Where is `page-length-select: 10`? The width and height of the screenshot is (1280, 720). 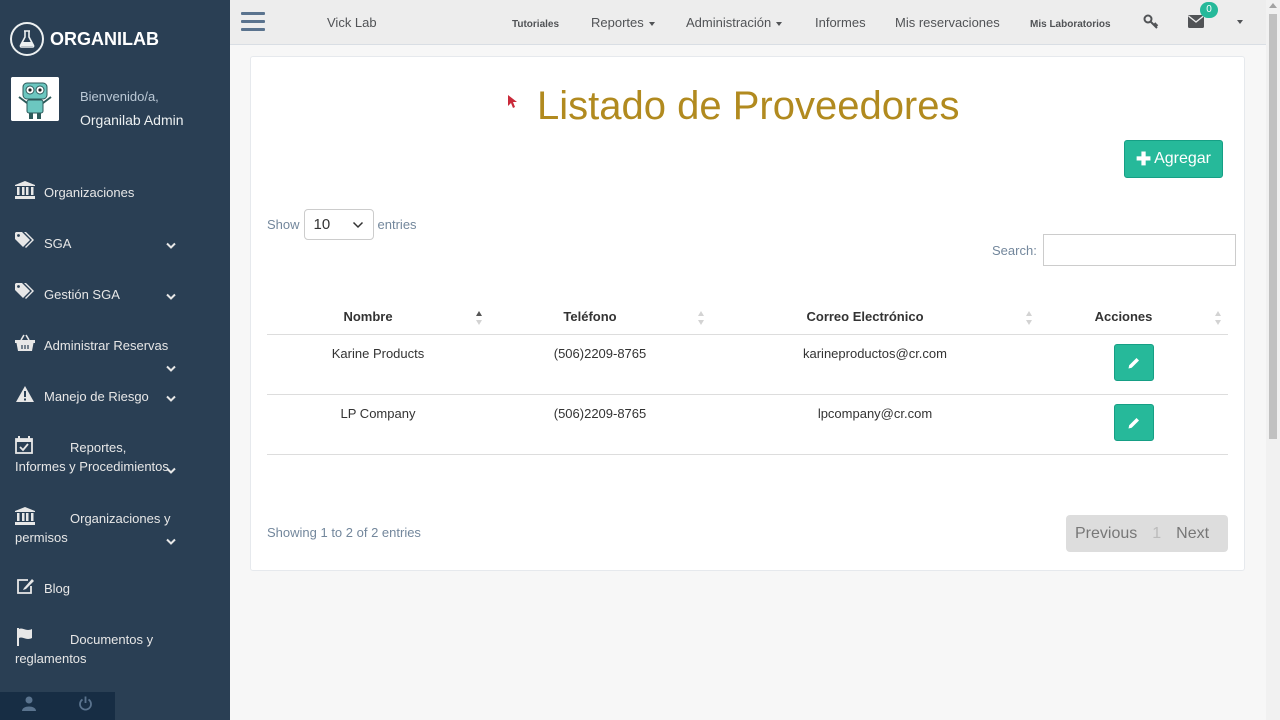 page-length-select: 10 is located at coordinates (338, 224).